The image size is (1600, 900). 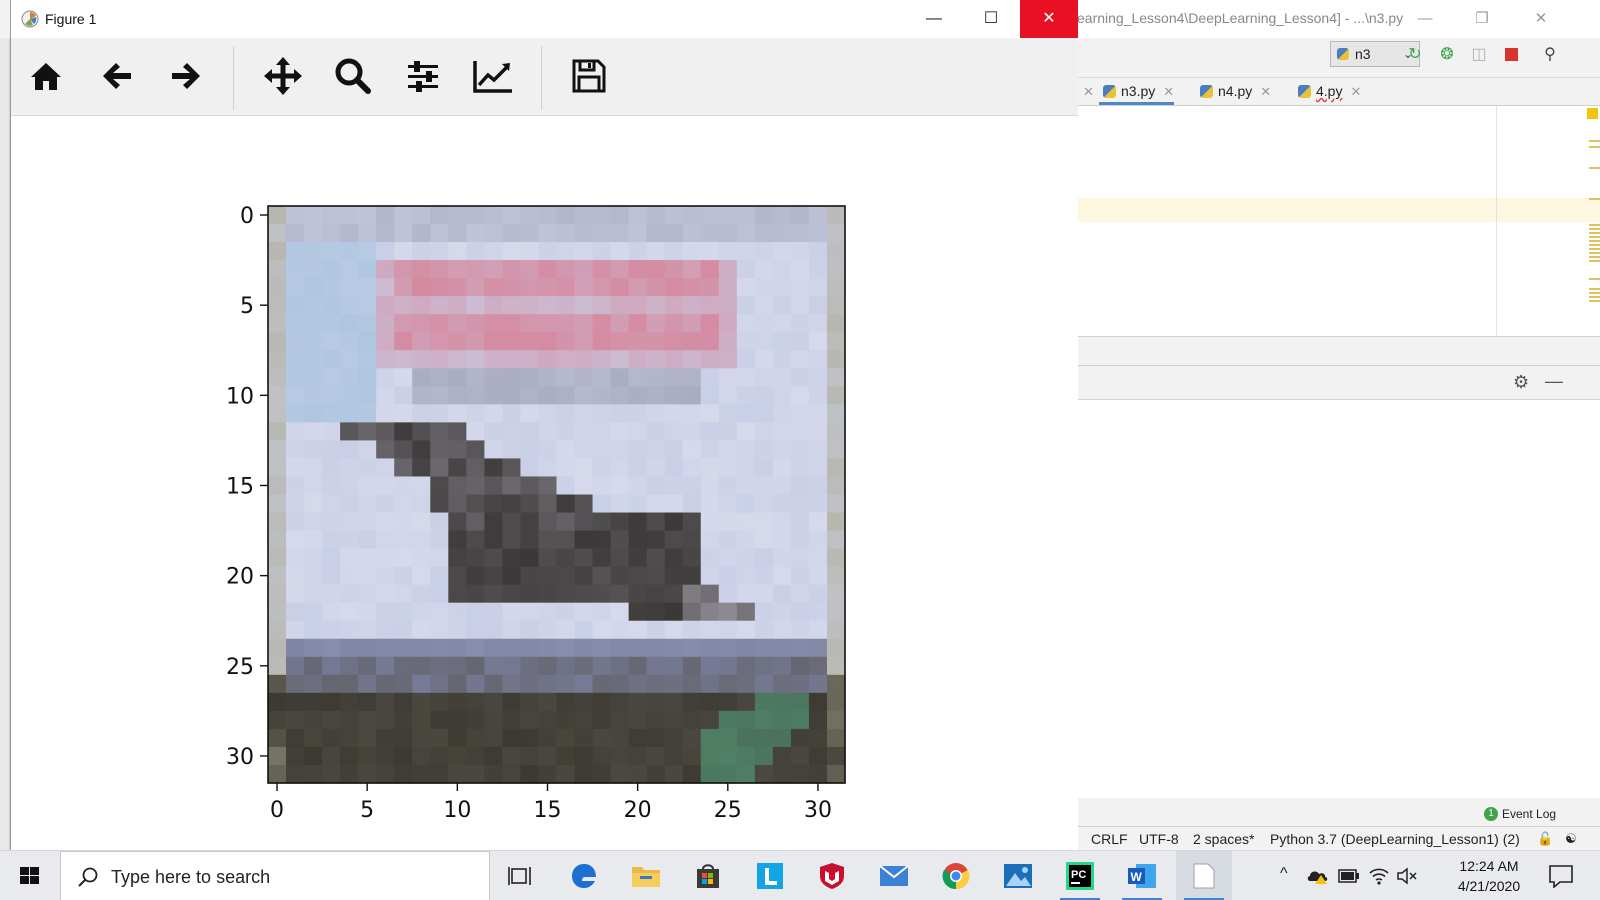 What do you see at coordinates (1338, 221) in the screenshot?
I see `code-editor` at bounding box center [1338, 221].